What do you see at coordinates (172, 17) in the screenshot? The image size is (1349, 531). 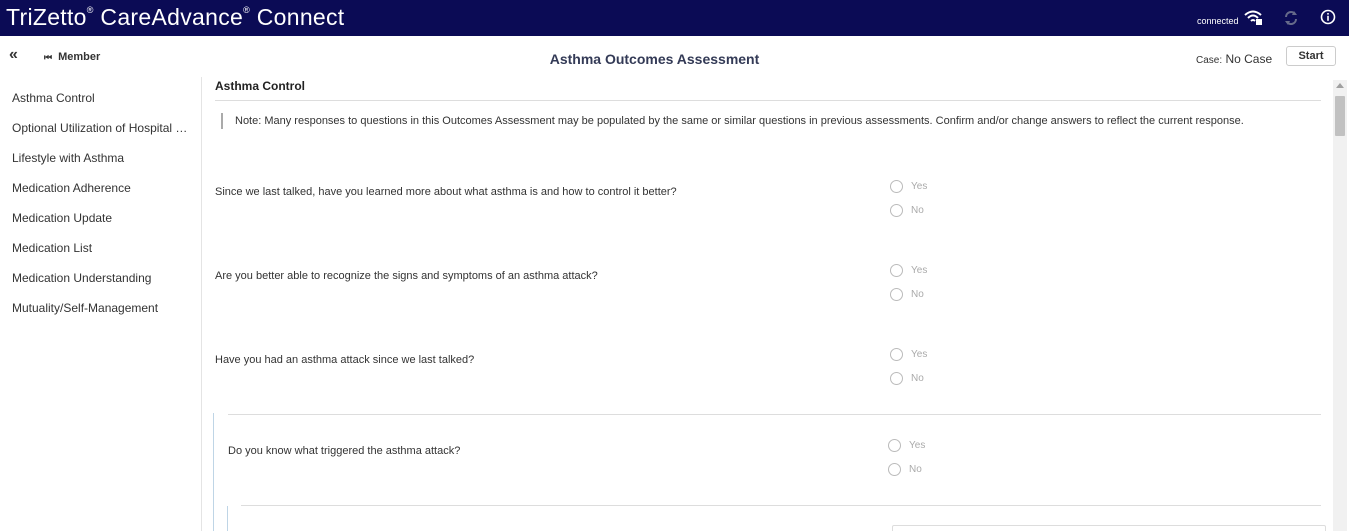 I see `brand-name-2: CareAdvance` at bounding box center [172, 17].